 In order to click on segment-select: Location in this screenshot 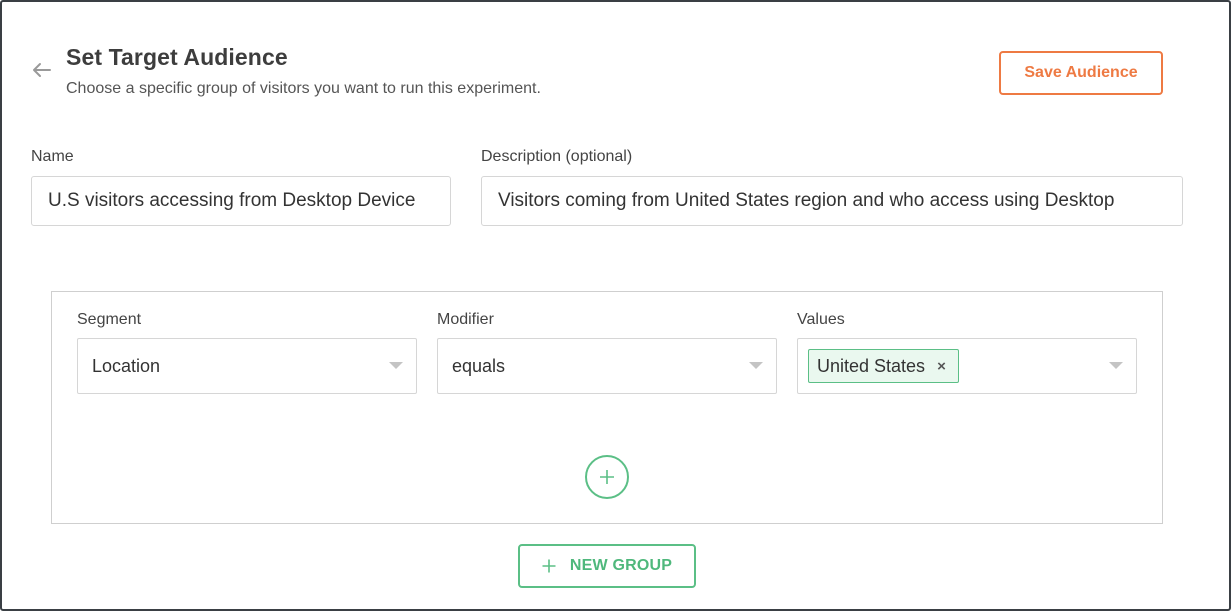, I will do `click(247, 366)`.